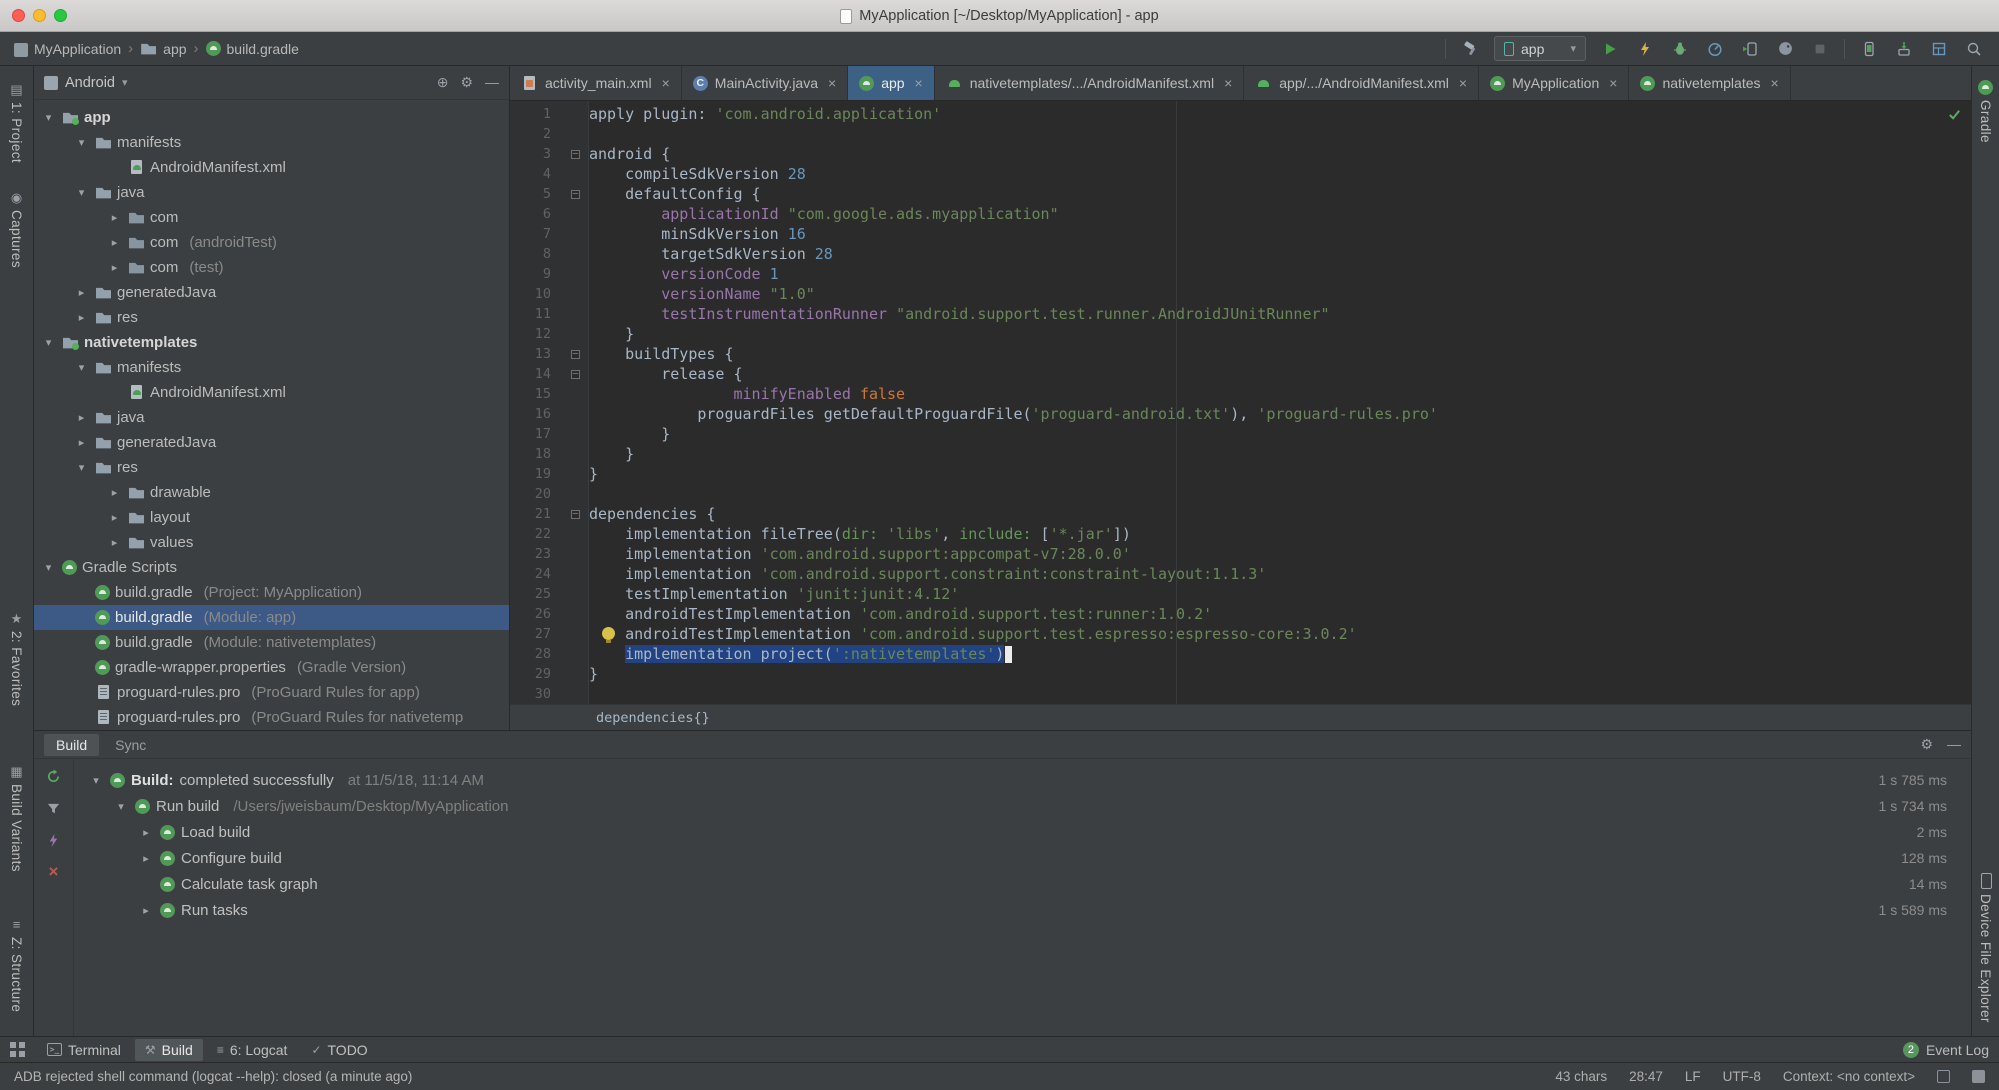 The width and height of the screenshot is (1999, 1090). What do you see at coordinates (1240, 694) in the screenshot?
I see `code-line-30: 30` at bounding box center [1240, 694].